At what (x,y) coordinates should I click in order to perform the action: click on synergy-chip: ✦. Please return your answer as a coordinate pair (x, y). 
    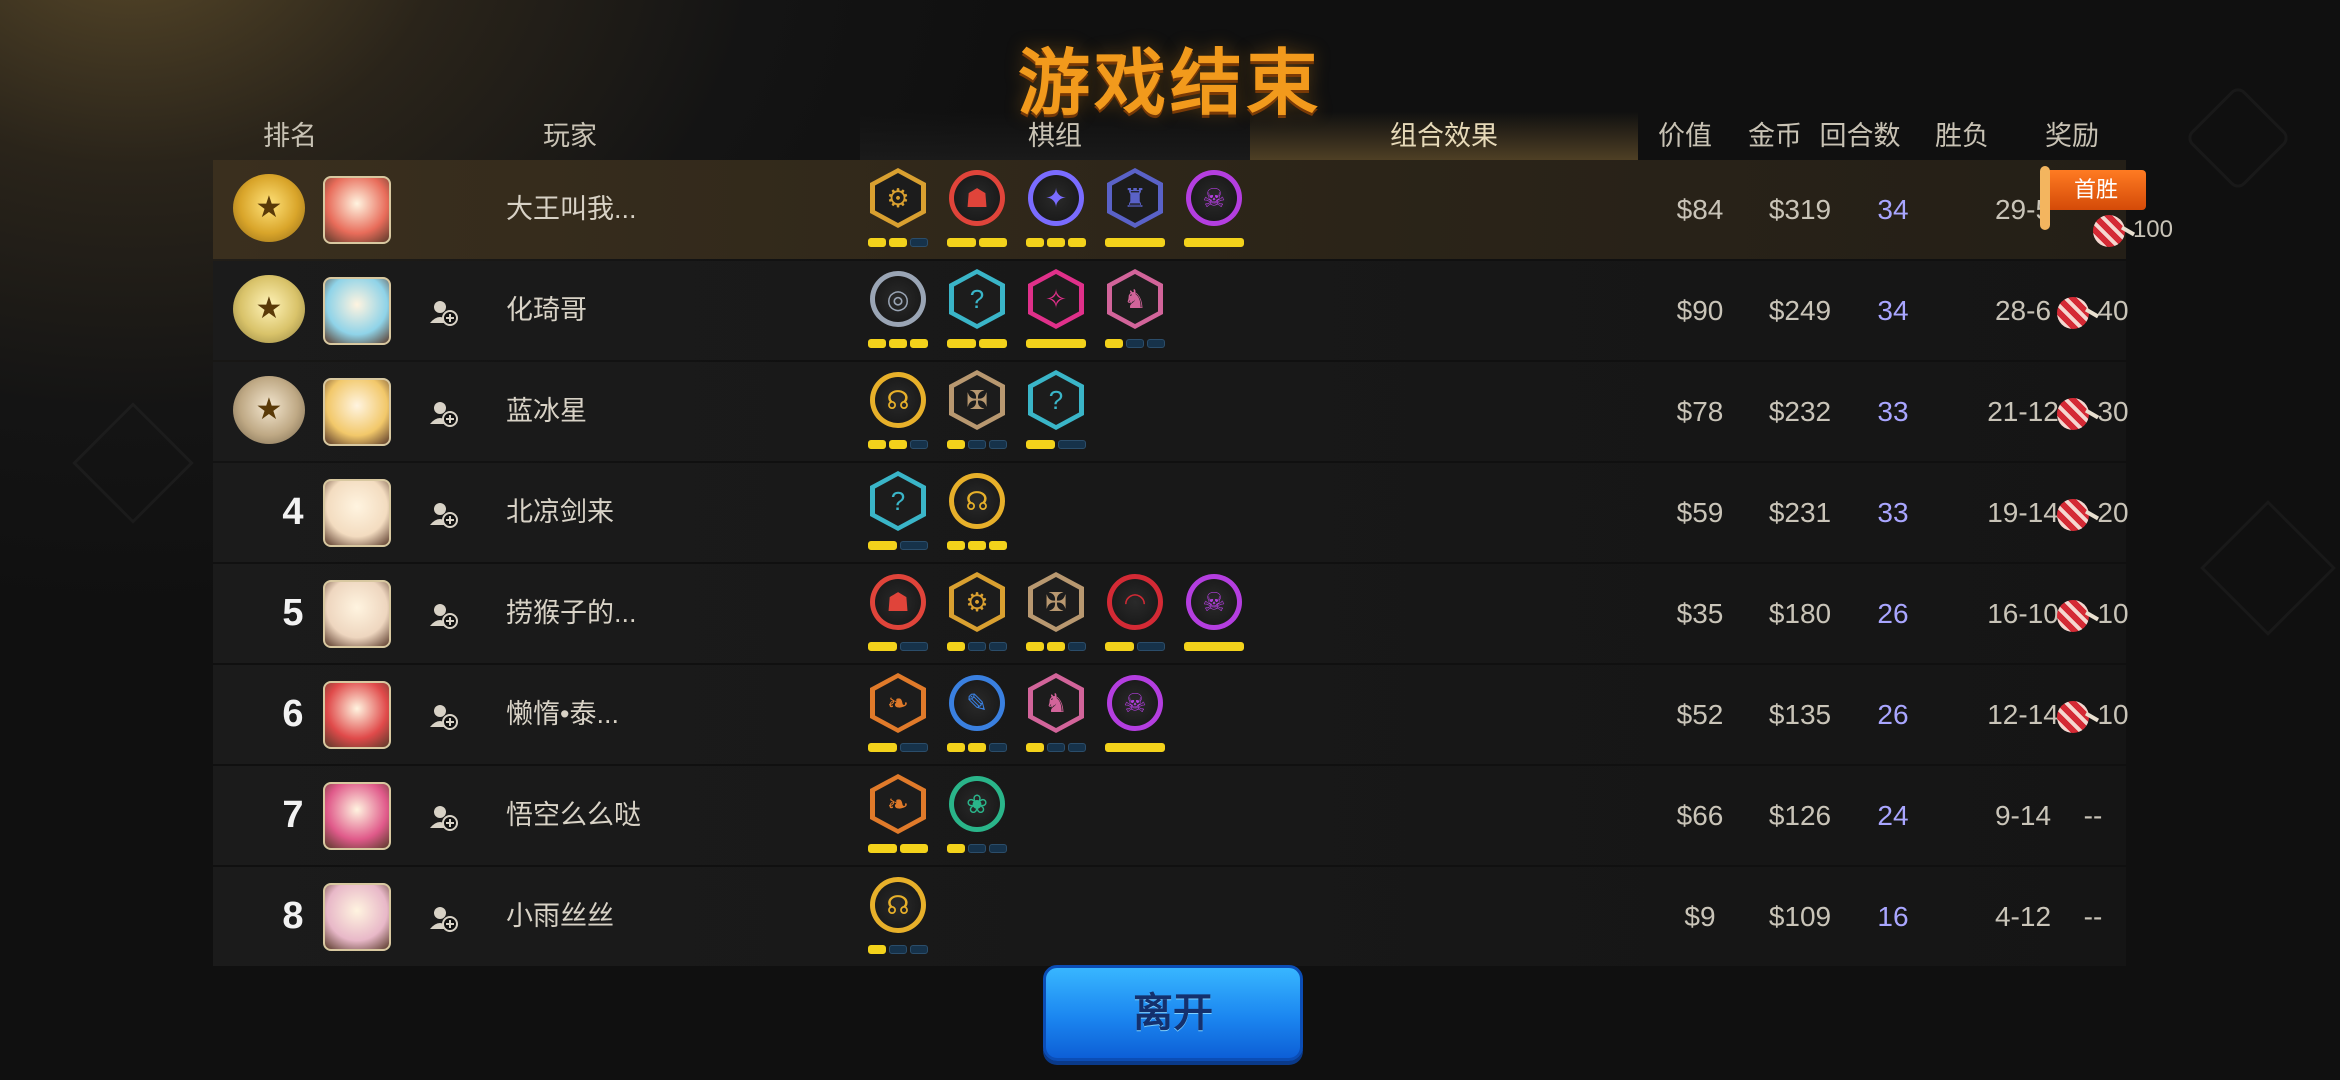
    Looking at the image, I should click on (1056, 210).